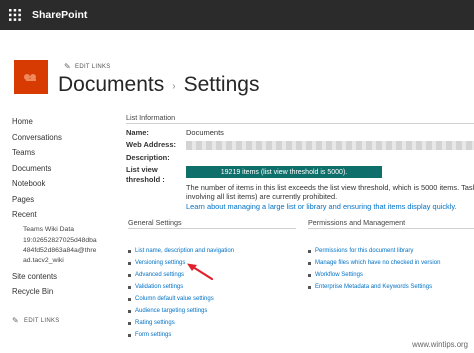 This screenshot has height=353, width=474. Describe the element at coordinates (440, 344) in the screenshot. I see `watermark: www.wintips.org` at that location.